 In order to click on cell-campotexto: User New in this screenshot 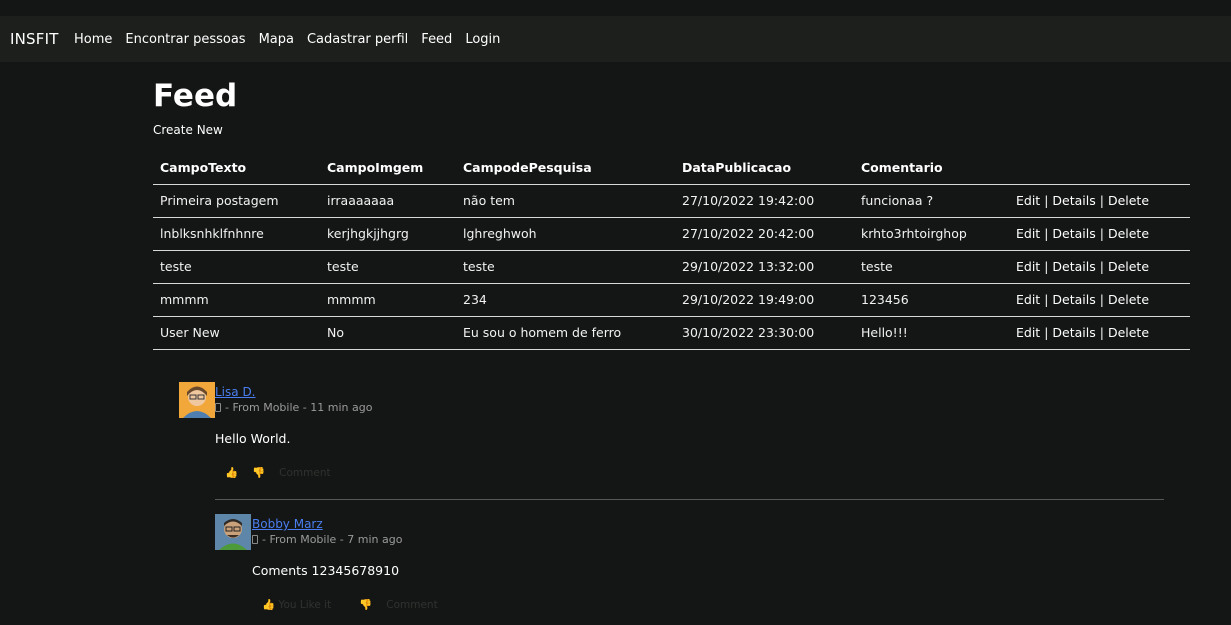, I will do `click(236, 333)`.